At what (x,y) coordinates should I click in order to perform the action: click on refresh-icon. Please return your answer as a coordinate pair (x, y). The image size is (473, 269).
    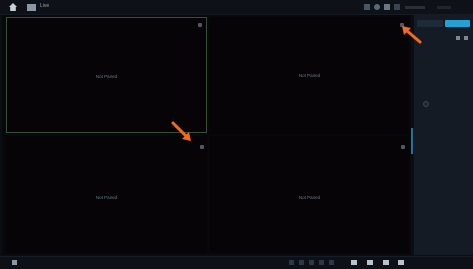
    Looking at the image, I should click on (458, 38).